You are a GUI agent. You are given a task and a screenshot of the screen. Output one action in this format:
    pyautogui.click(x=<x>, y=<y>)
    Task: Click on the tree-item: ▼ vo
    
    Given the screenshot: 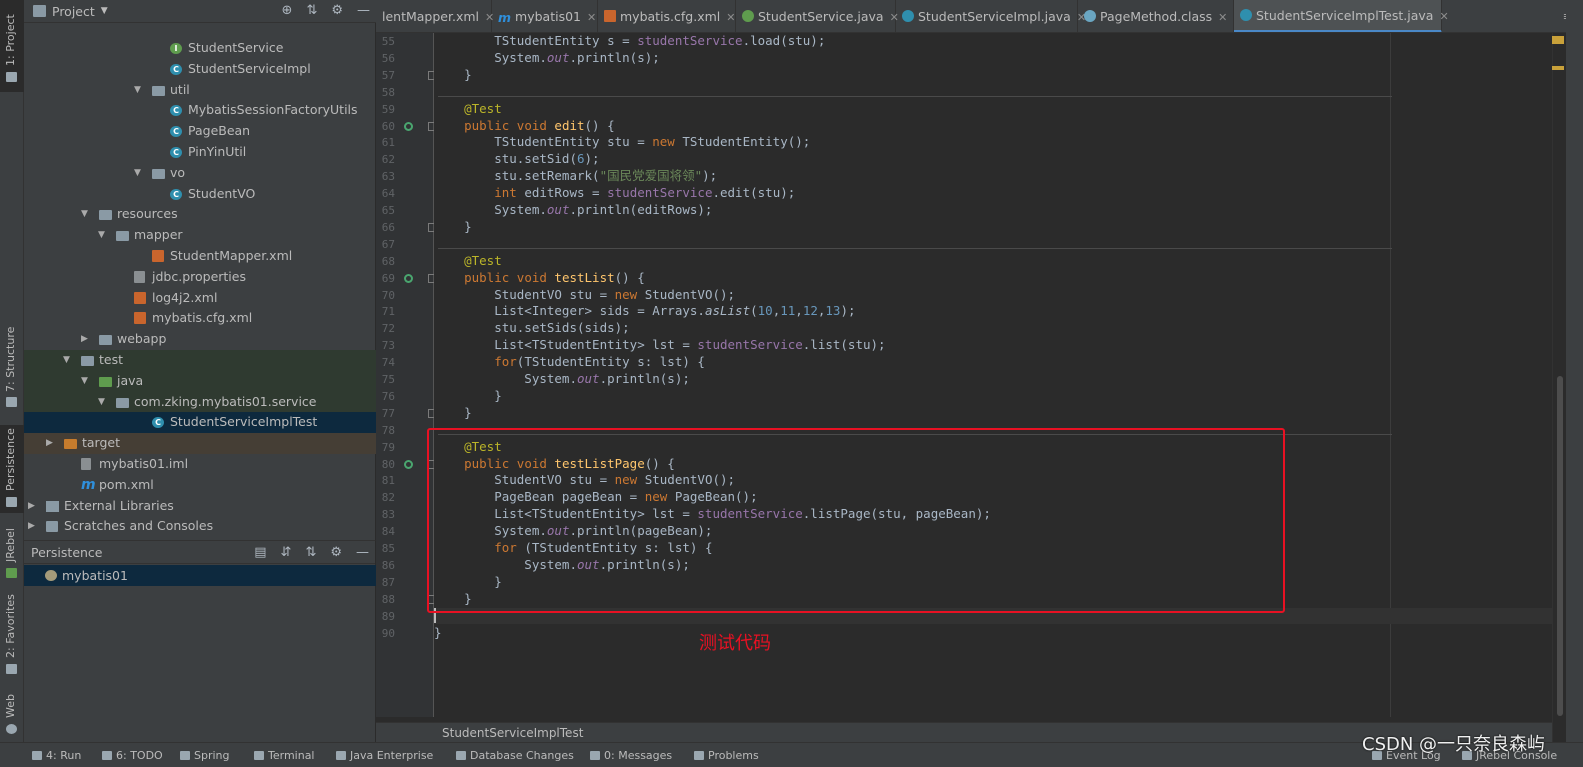 What is the action you would take?
    pyautogui.click(x=200, y=173)
    